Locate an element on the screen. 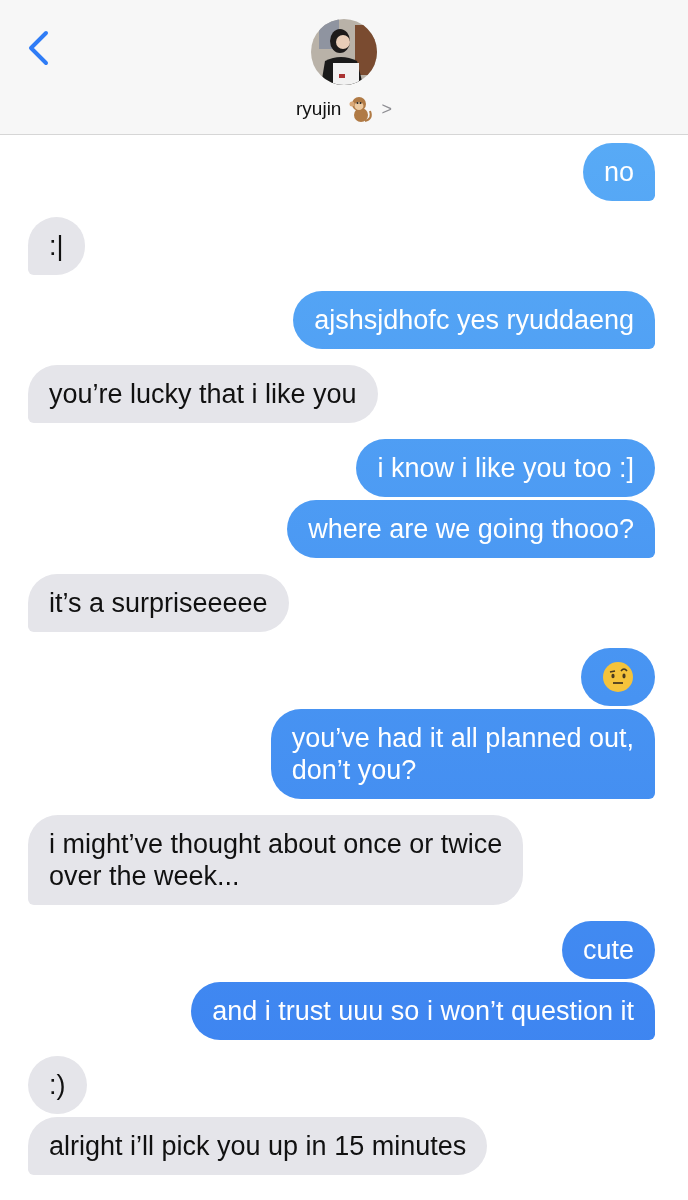  monkey-icon is located at coordinates (361, 109).